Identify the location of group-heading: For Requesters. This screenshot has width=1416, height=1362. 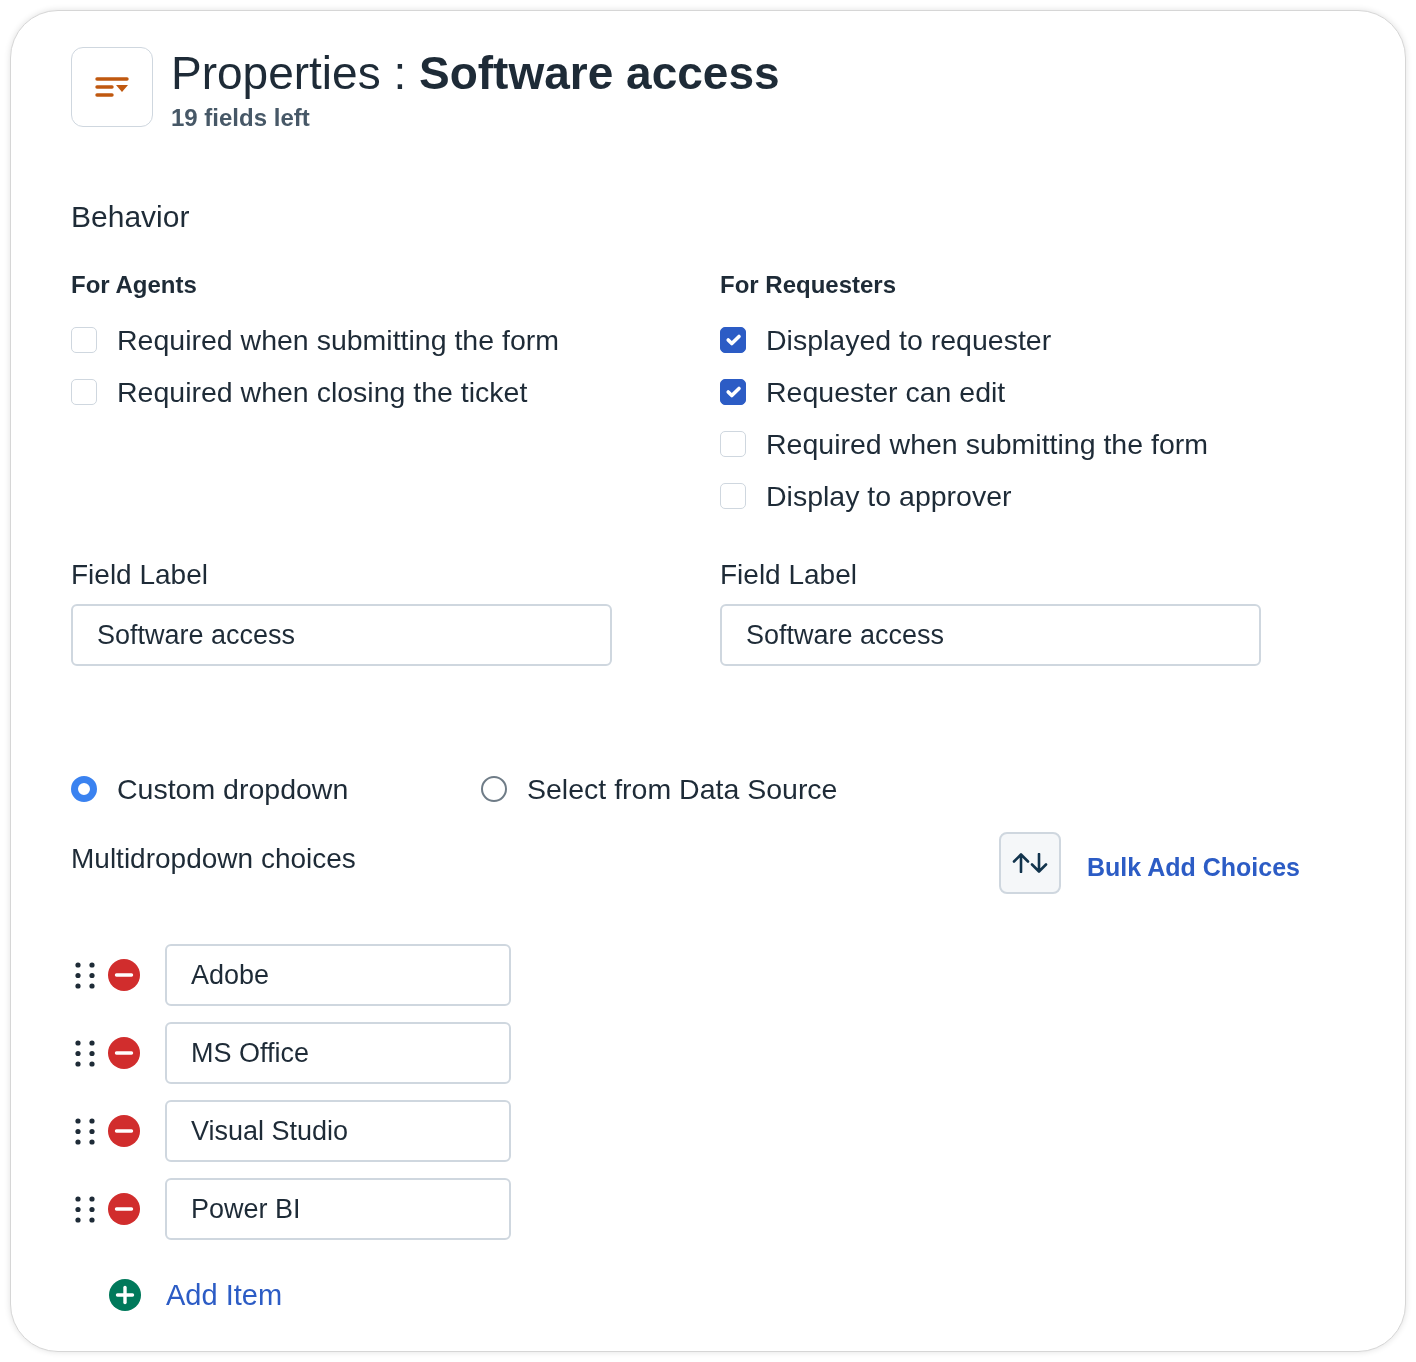
(809, 285).